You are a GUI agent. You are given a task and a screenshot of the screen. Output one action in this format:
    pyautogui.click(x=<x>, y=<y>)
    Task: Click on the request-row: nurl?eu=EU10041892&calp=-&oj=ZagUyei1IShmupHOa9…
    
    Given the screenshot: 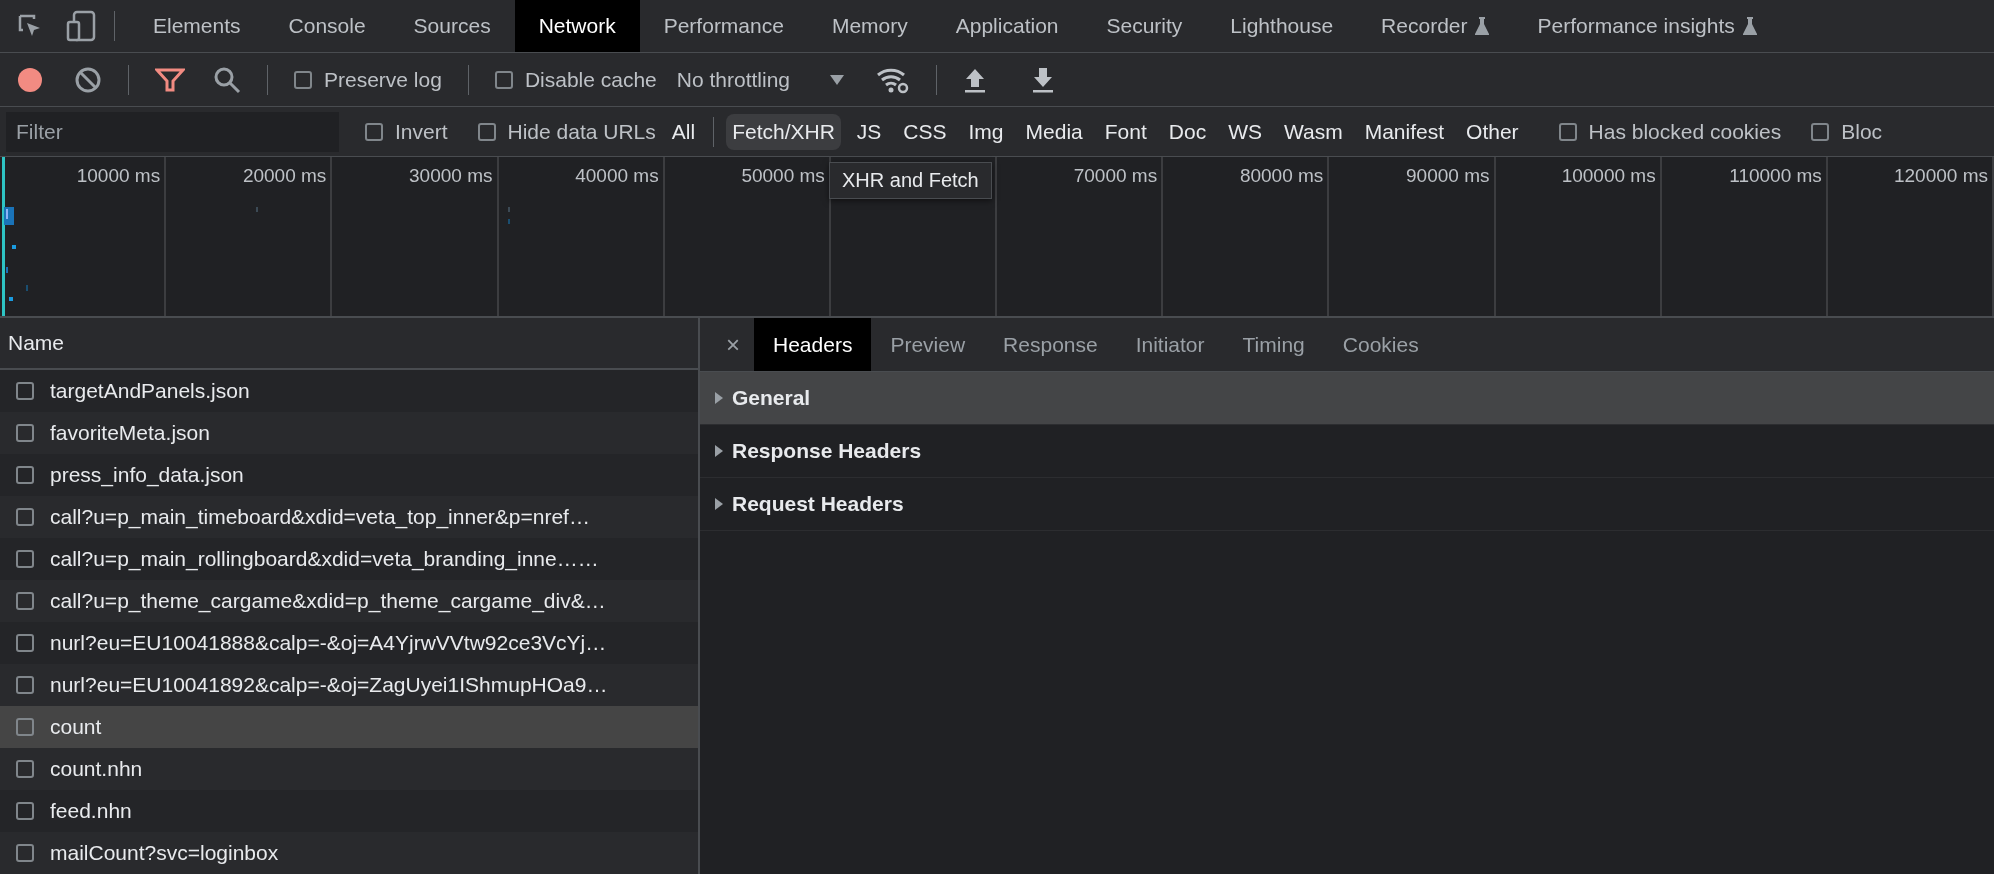 What is the action you would take?
    pyautogui.click(x=349, y=685)
    